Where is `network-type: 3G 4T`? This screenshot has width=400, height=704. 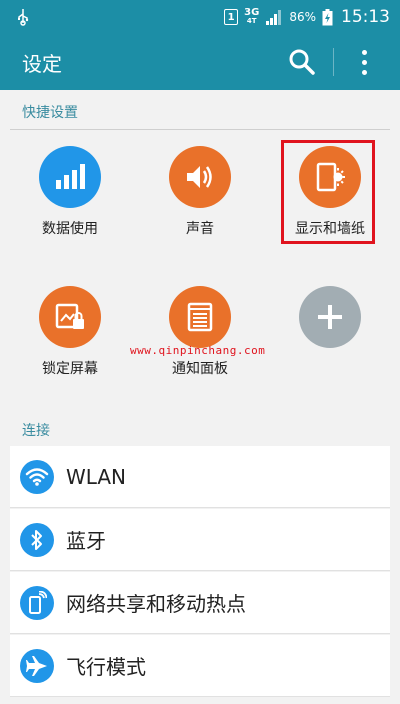 network-type: 3G 4T is located at coordinates (251, 17).